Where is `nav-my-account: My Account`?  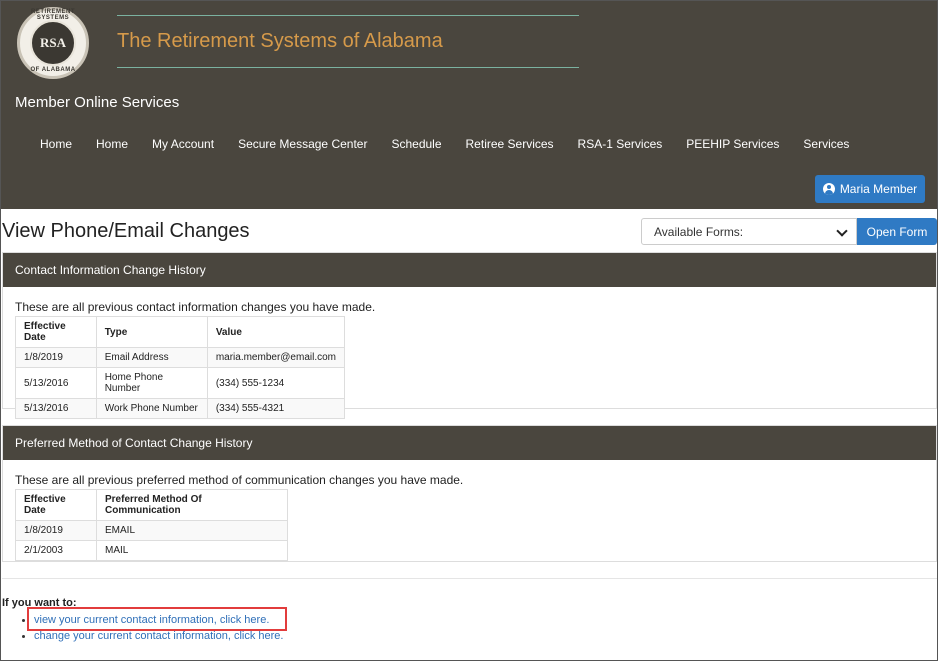
nav-my-account: My Account is located at coordinates (183, 145).